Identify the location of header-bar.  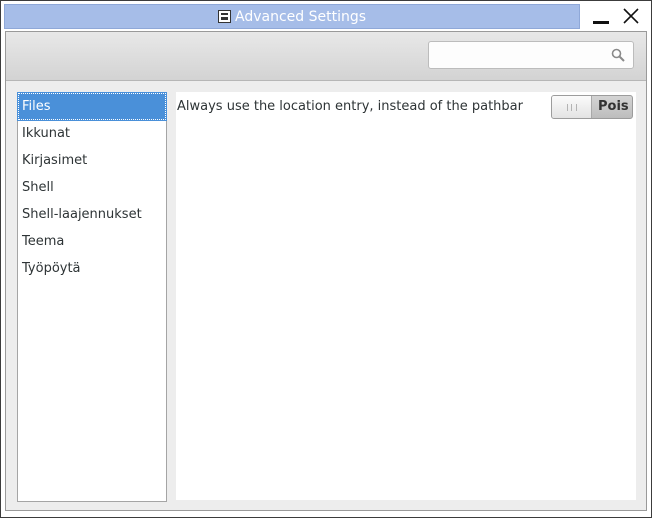
(326, 56).